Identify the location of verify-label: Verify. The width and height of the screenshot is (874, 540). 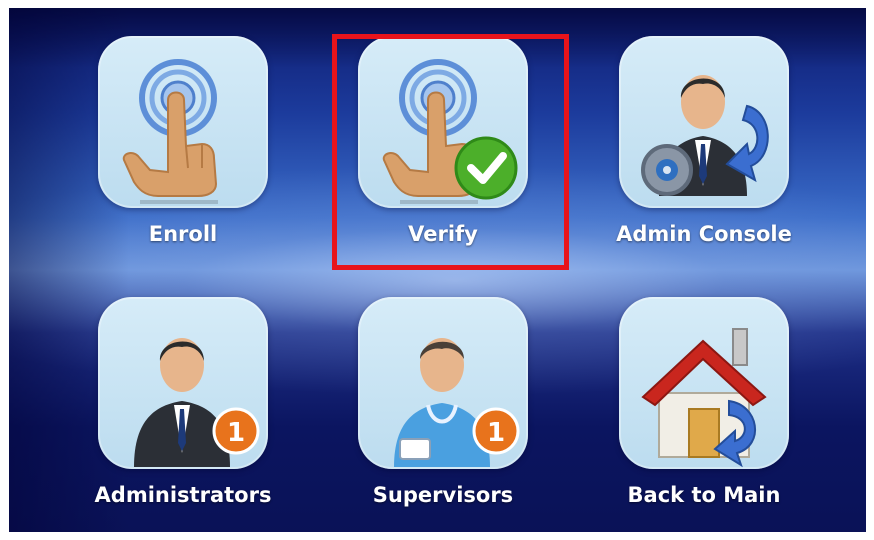
(443, 234).